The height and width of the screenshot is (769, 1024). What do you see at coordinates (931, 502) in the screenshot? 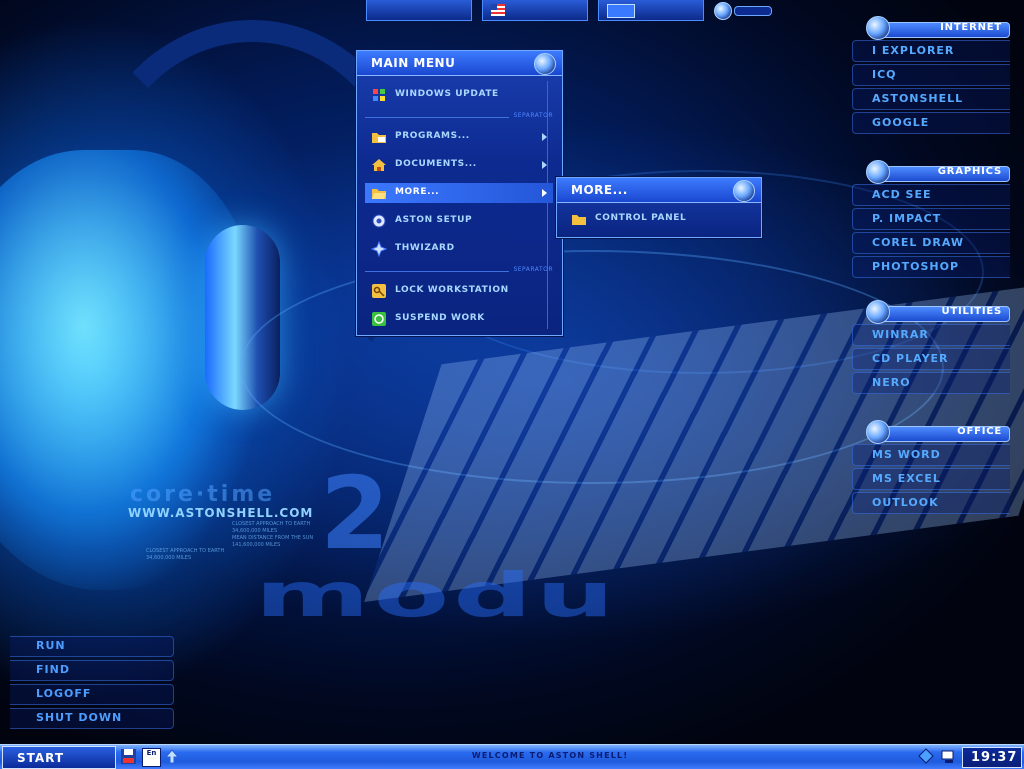
I see `launcher-outlook: OUTLOOK` at bounding box center [931, 502].